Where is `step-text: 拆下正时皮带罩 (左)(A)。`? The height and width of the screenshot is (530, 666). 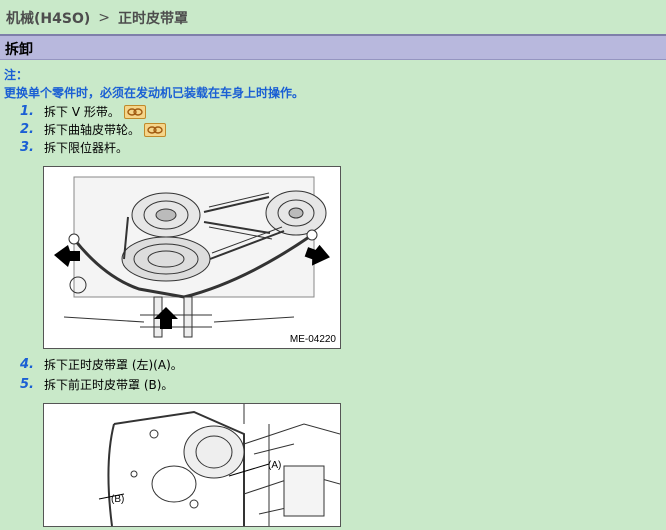
step-text: 拆下正时皮带罩 (左)(A)。 is located at coordinates (113, 365).